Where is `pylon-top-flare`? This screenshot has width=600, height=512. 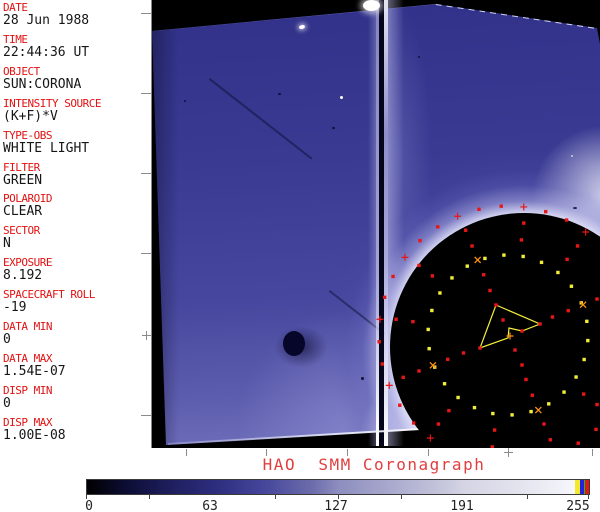 pylon-top-flare is located at coordinates (371, 5).